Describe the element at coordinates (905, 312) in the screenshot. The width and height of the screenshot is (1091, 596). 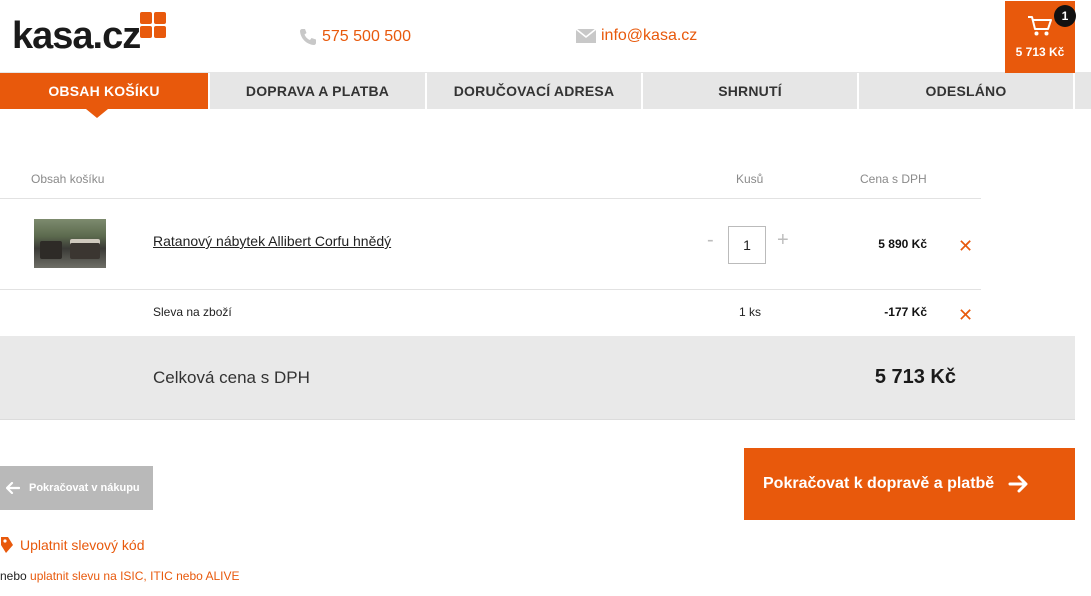
I see `discount-price: -177 Kč` at that location.